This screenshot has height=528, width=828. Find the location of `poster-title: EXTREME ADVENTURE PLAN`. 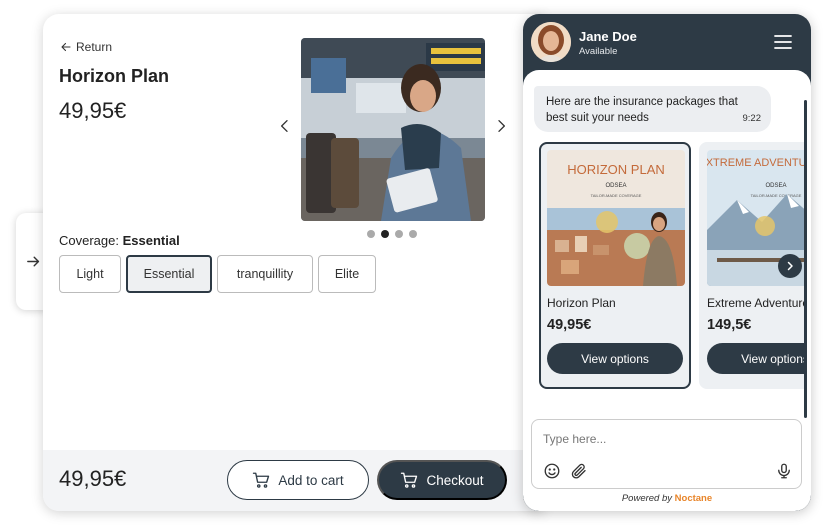

poster-title: EXTREME ADVENTURE PLAN is located at coordinates (756, 163).